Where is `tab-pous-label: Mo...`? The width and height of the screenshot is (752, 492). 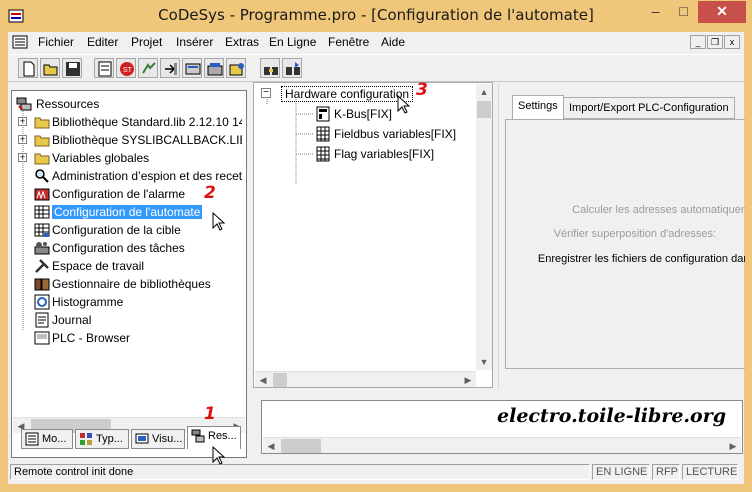 tab-pous-label: Mo... is located at coordinates (54, 439).